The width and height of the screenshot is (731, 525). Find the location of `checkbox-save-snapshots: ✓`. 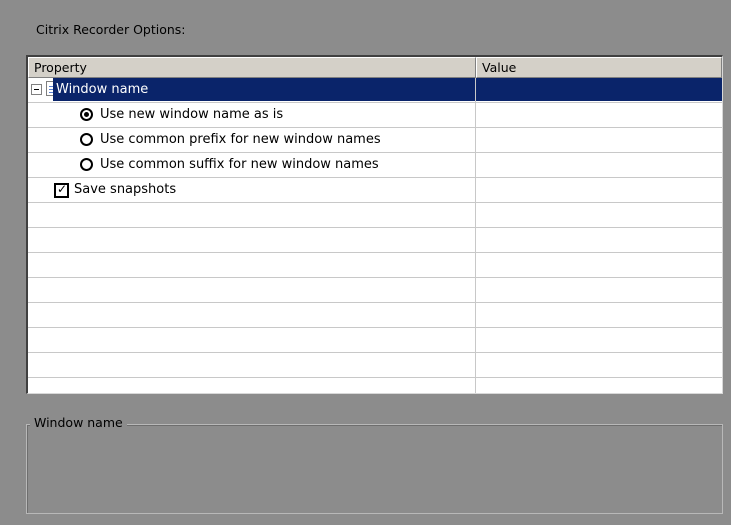

checkbox-save-snapshots: ✓ is located at coordinates (61, 190).